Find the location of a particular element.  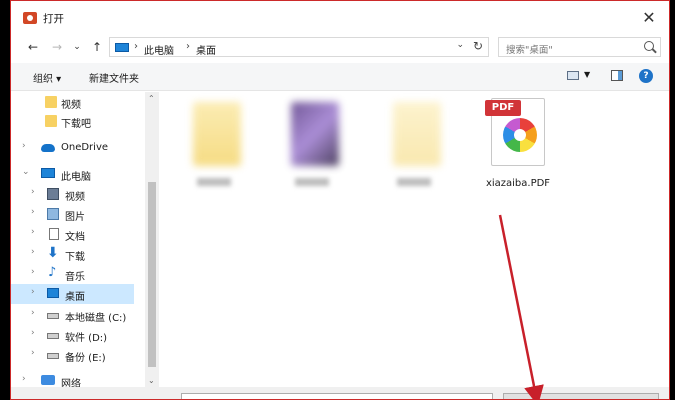

sidebar-item-label: 下载 is located at coordinates (75, 257).